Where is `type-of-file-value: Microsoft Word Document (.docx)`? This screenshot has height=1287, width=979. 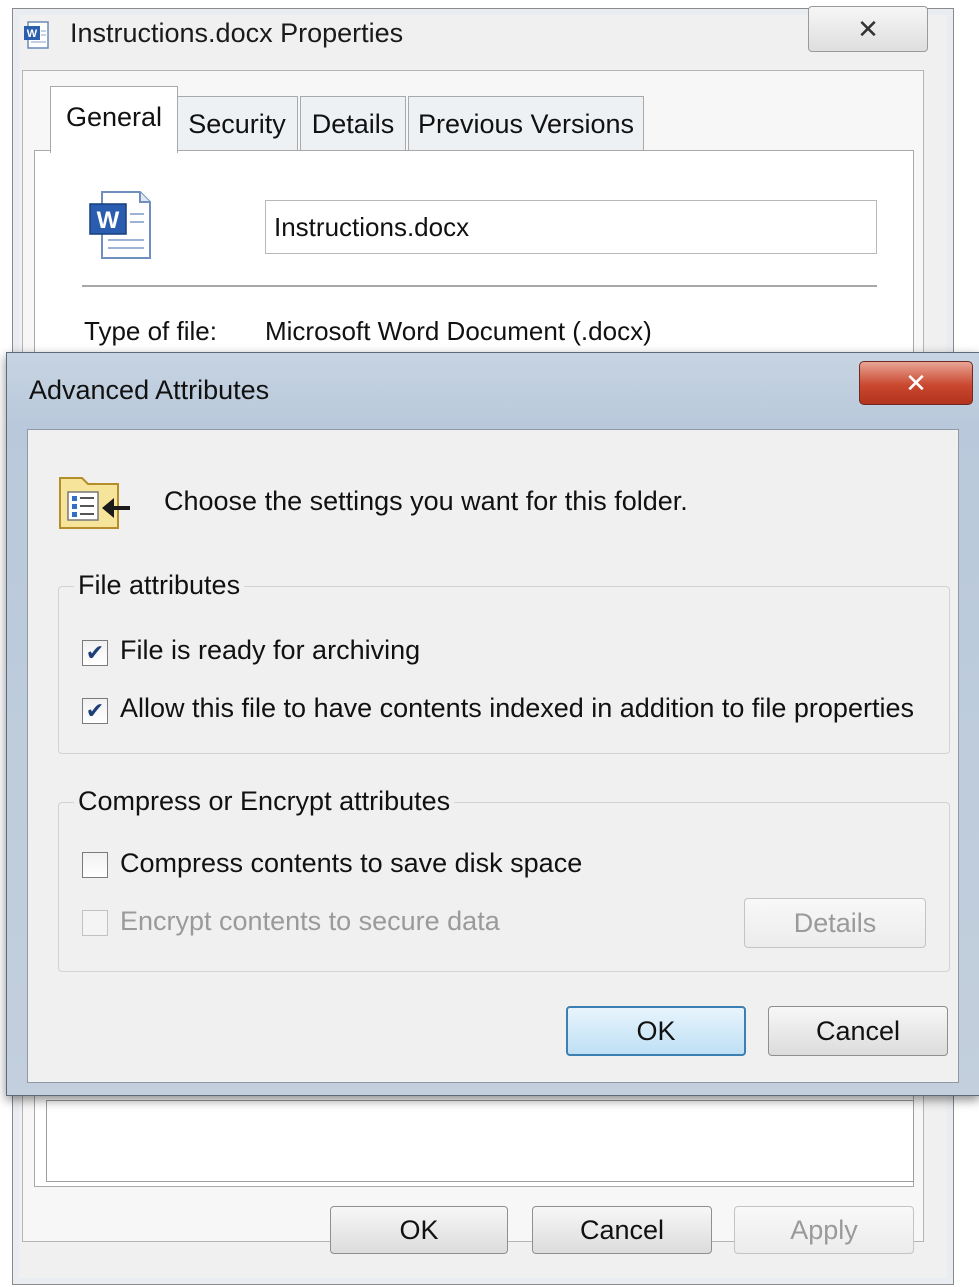
type-of-file-value: Microsoft Word Document (.docx) is located at coordinates (458, 331).